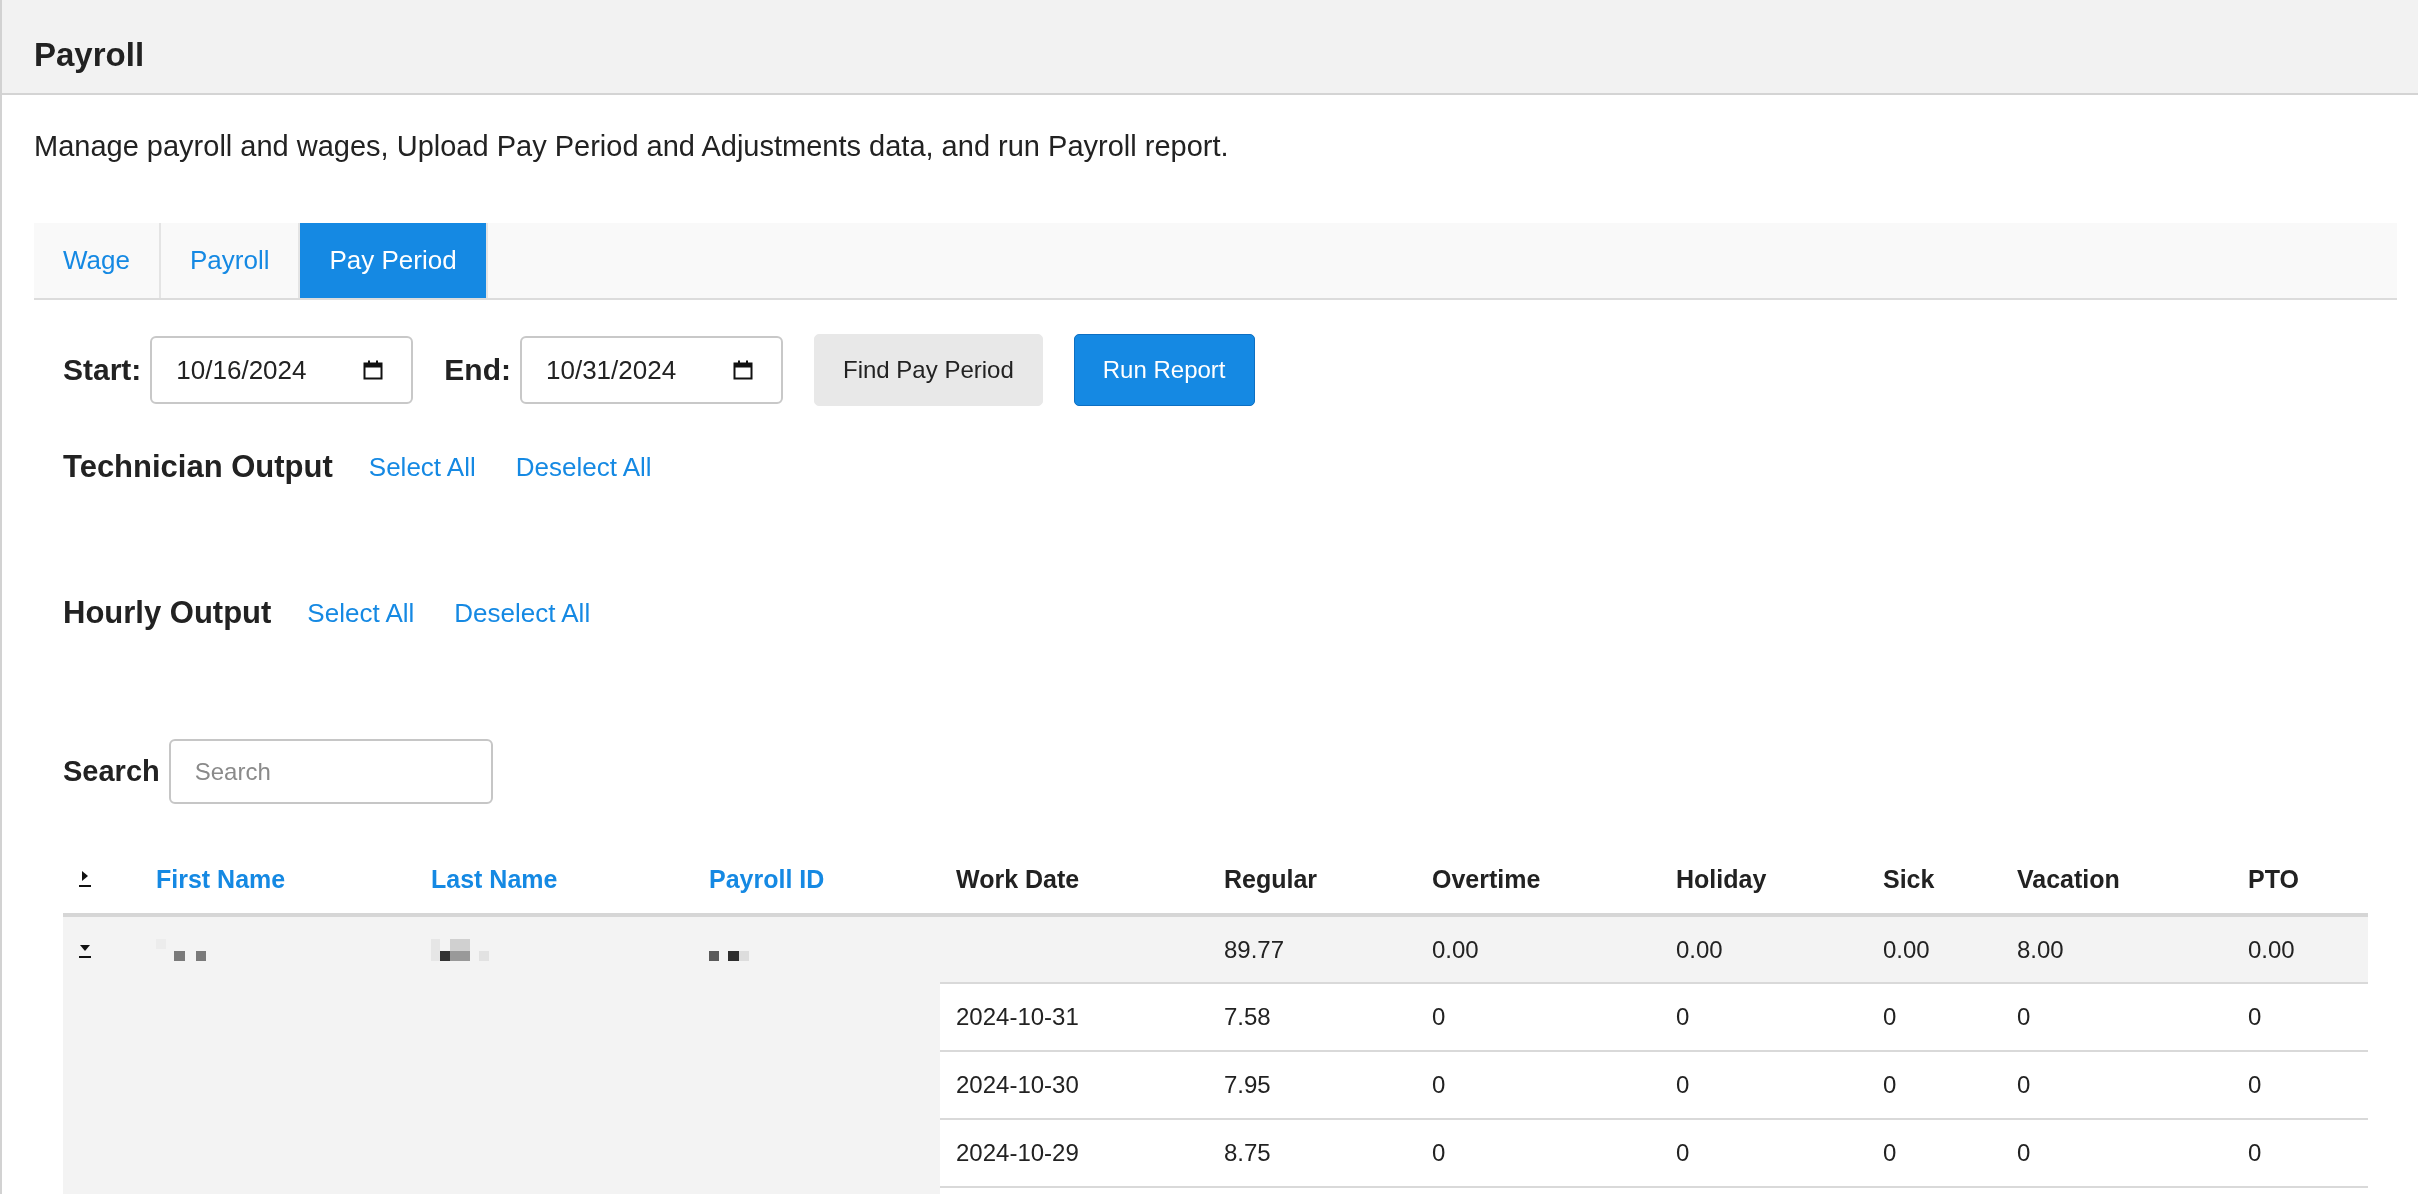 This screenshot has width=2418, height=1194. I want to click on table-cell: 2024-10-29, so click(1017, 1153).